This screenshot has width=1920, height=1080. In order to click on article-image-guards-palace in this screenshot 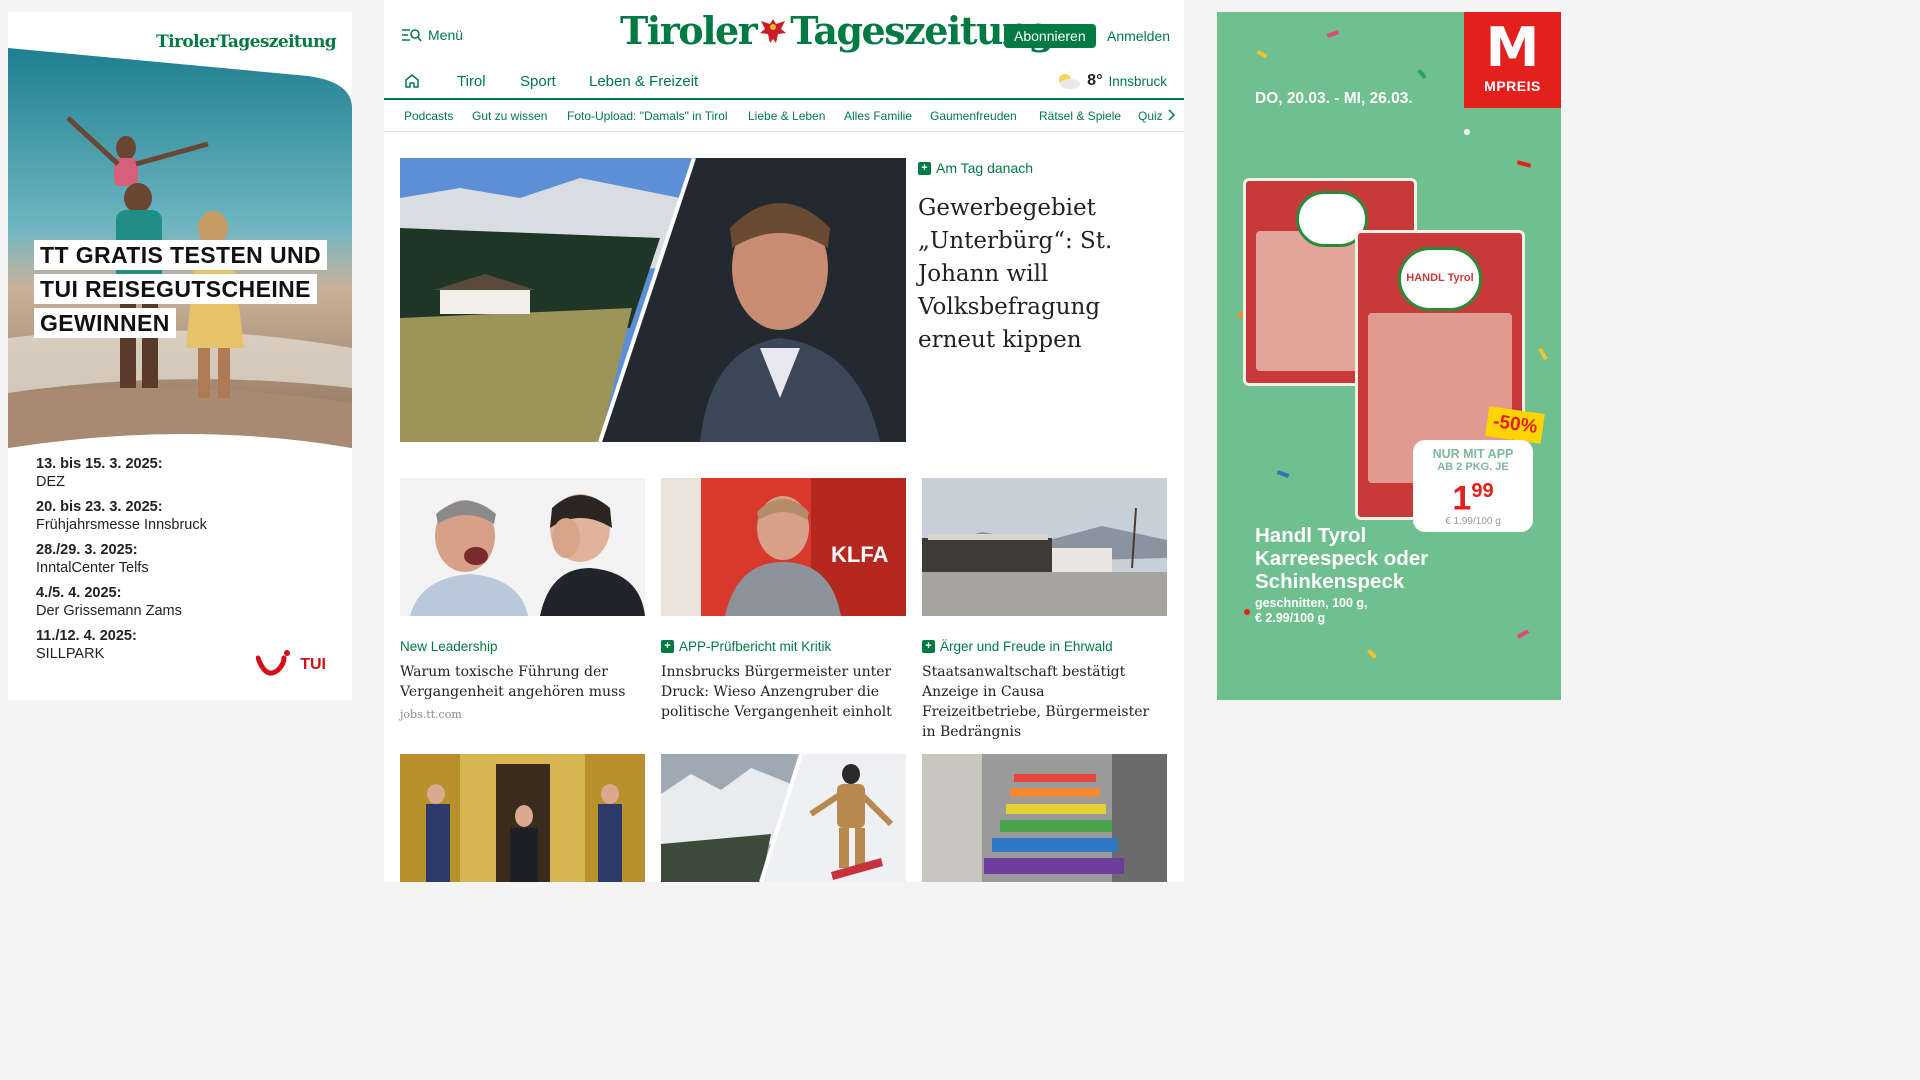, I will do `click(522, 818)`.